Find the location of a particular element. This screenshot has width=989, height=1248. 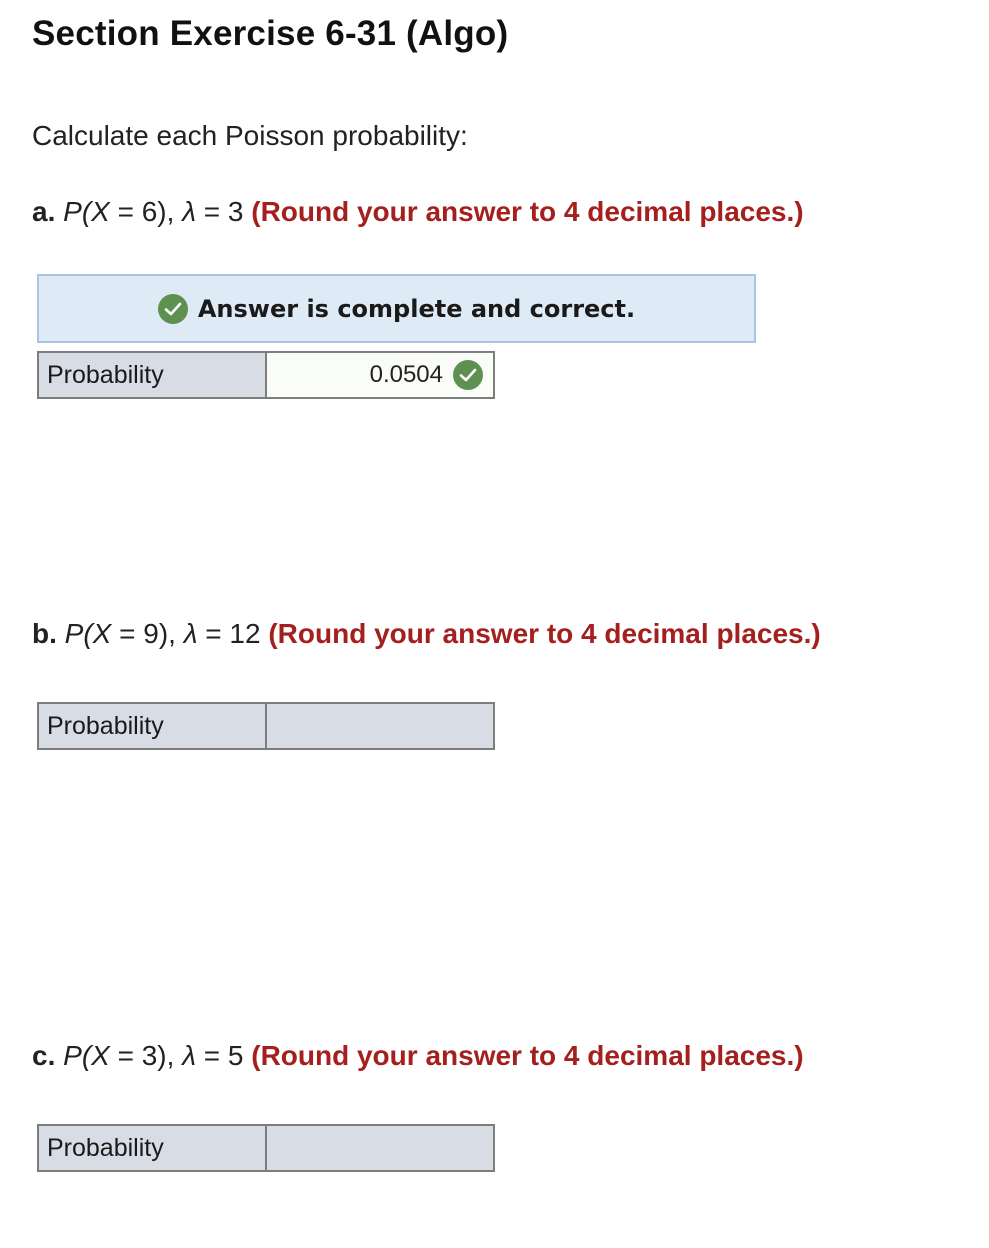

answer-status-banner: Answer is complete and correct. is located at coordinates (396, 308).